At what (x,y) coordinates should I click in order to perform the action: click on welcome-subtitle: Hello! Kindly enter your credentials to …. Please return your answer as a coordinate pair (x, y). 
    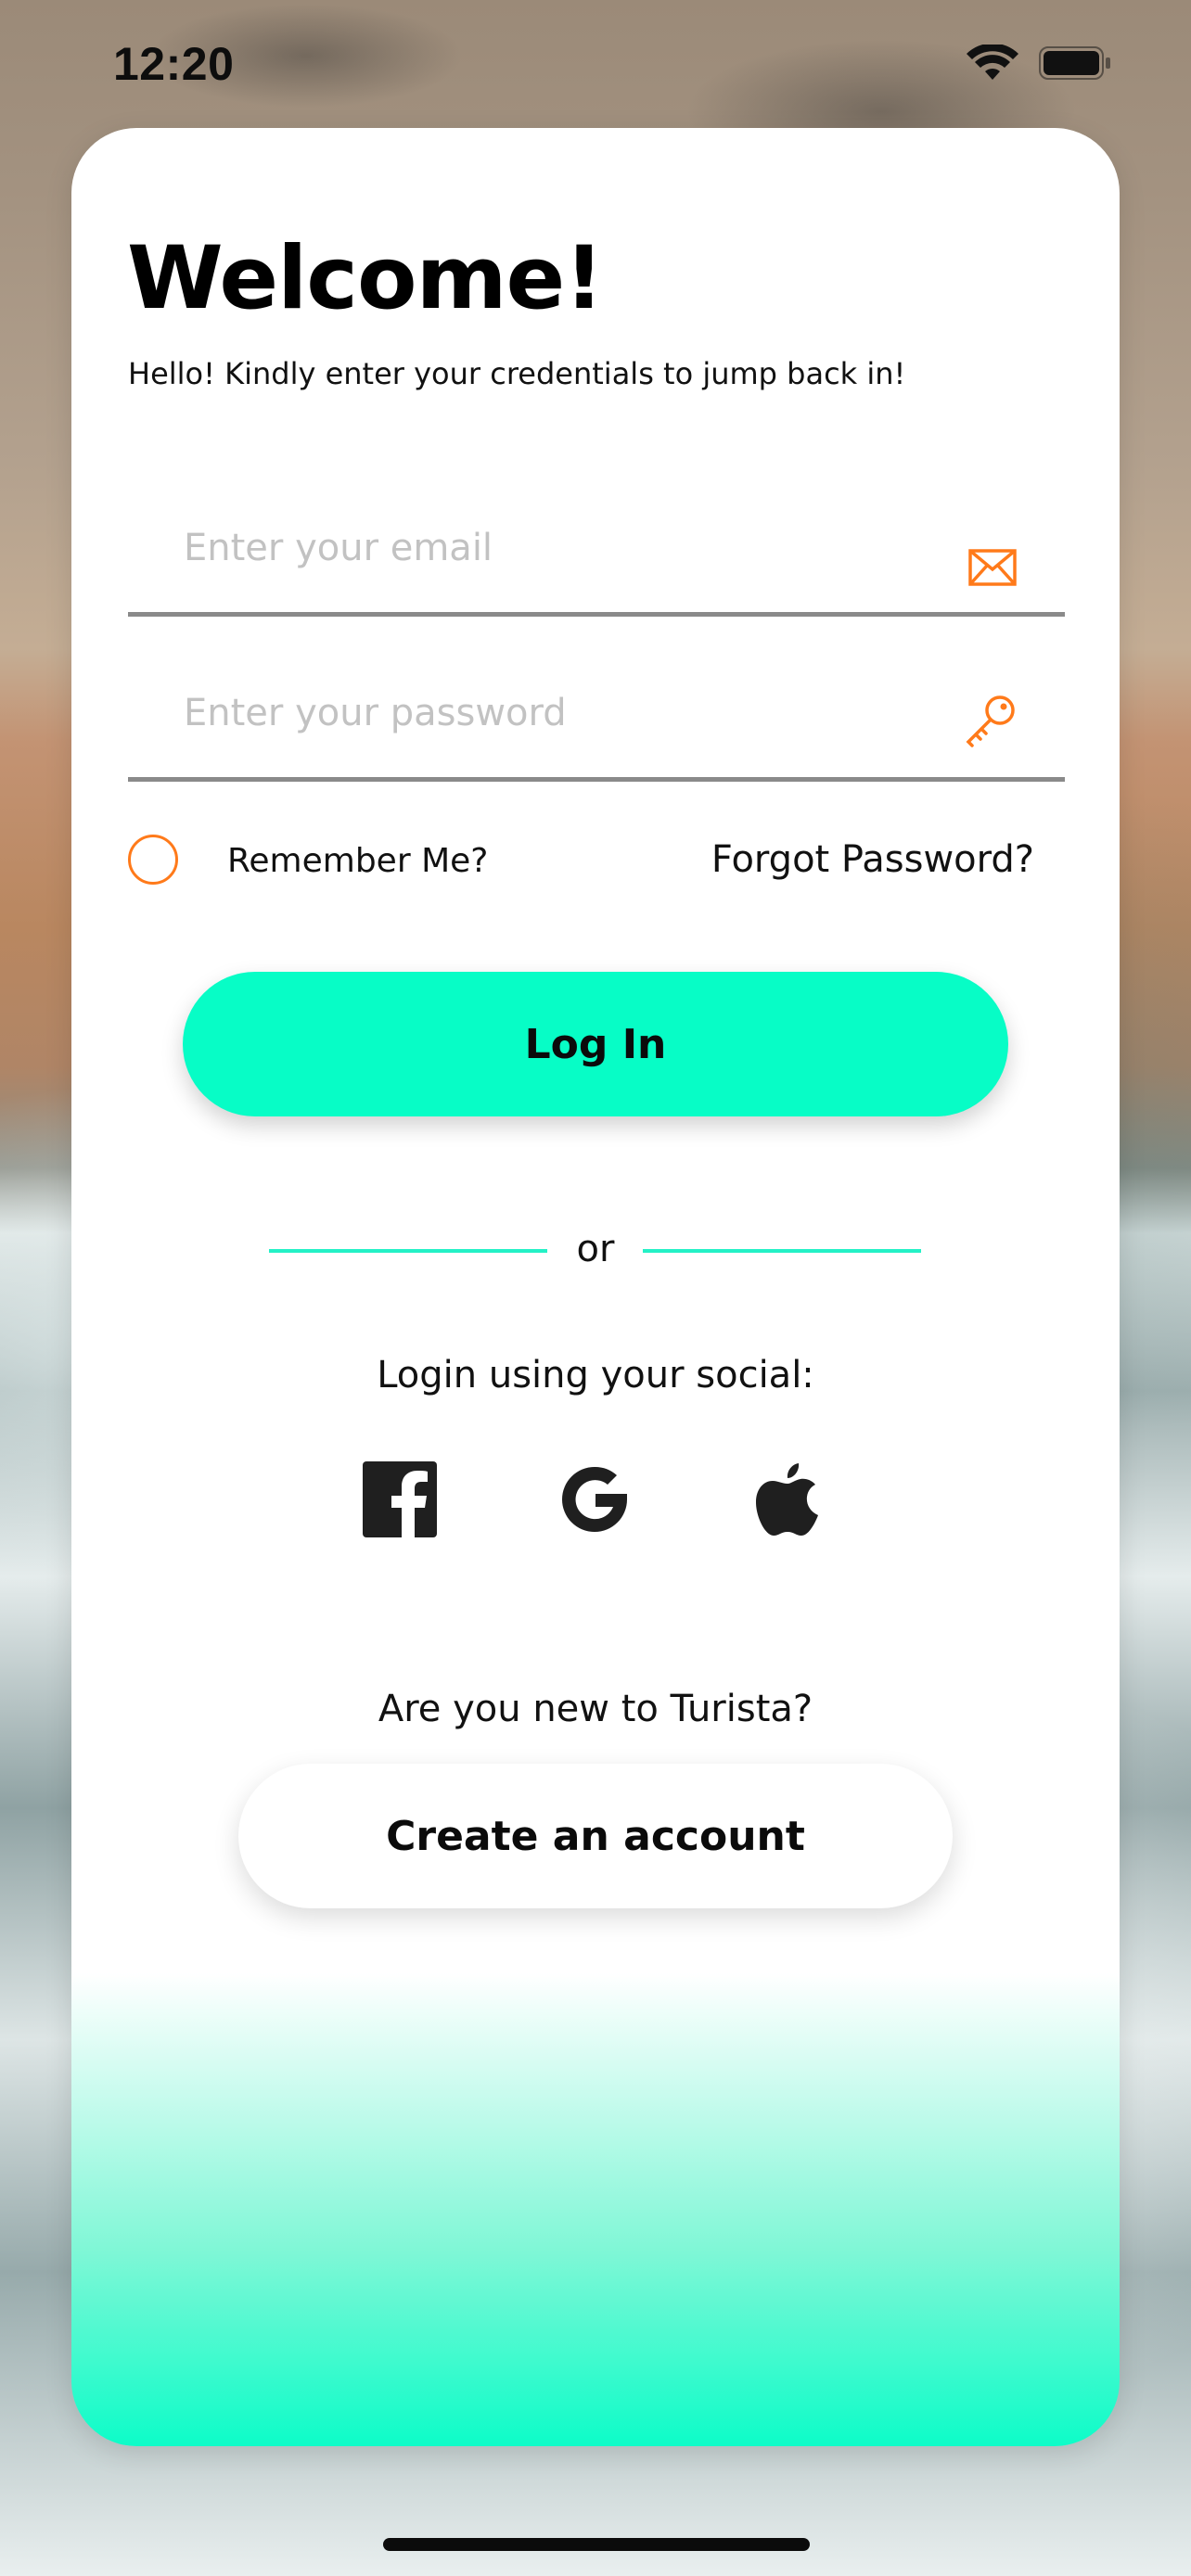
    Looking at the image, I should click on (517, 373).